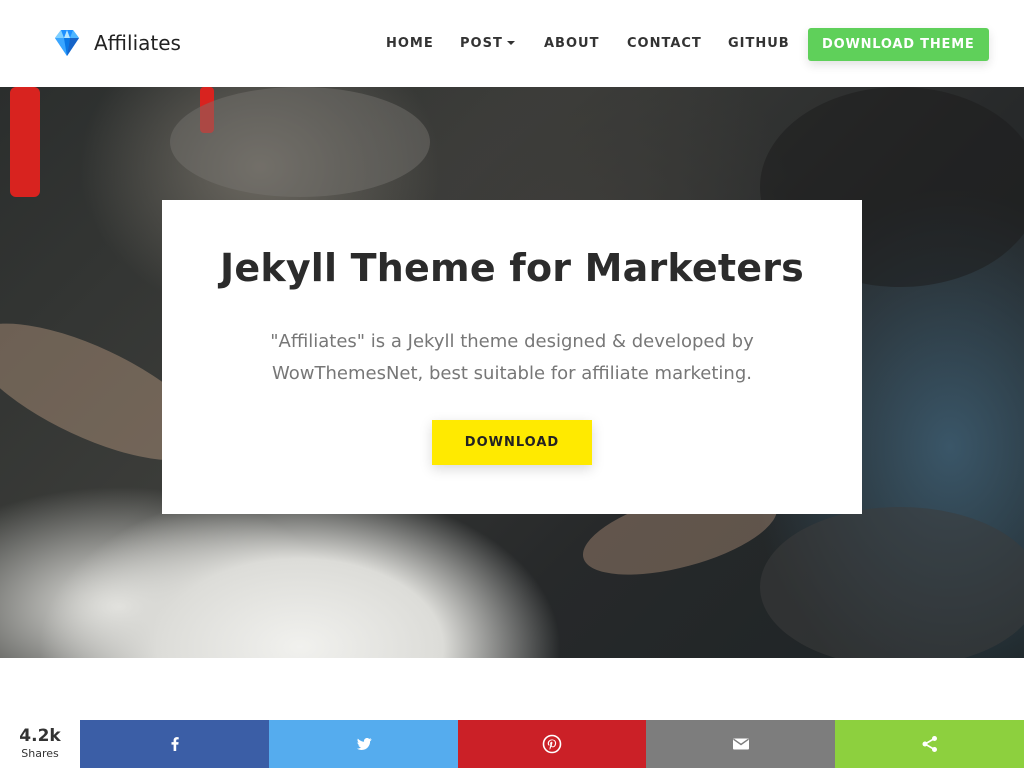 The width and height of the screenshot is (1024, 768). Describe the element at coordinates (571, 44) in the screenshot. I see `nav-about: ABOUT` at that location.